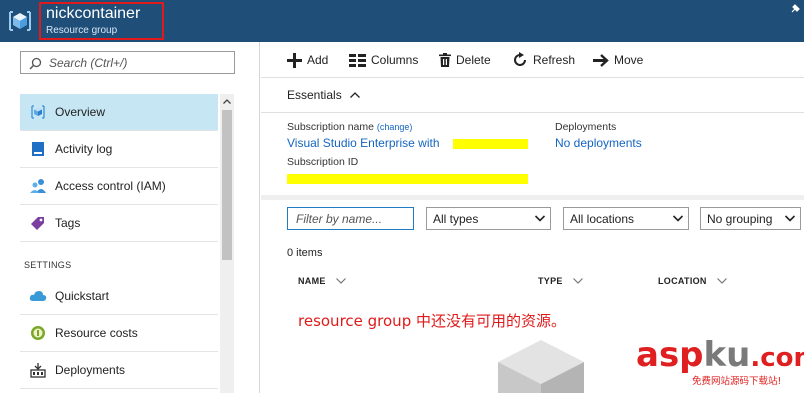 This screenshot has height=393, width=804. What do you see at coordinates (48, 265) in the screenshot?
I see `settings-section-label: SETTINGS` at bounding box center [48, 265].